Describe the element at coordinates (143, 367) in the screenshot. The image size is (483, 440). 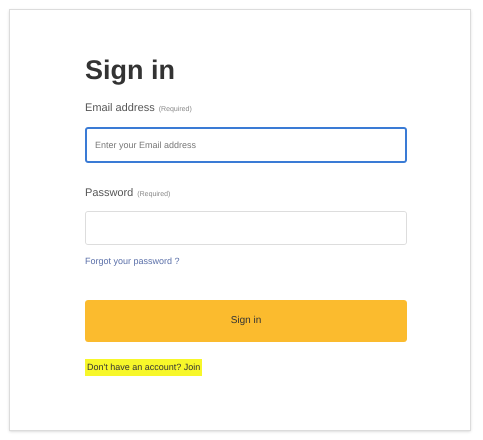
I see `sign-up-prompt: Don't have an account? Join` at that location.